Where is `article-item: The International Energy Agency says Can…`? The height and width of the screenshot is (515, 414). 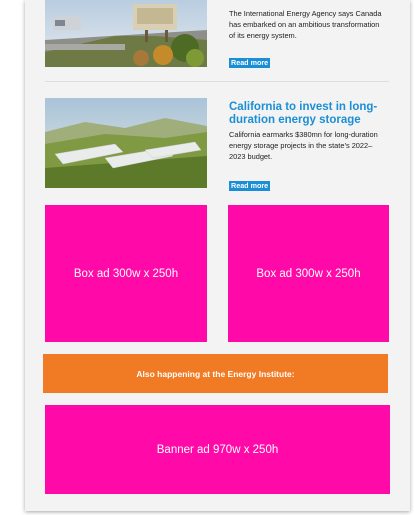
article-item: The International Energy Agency says Can… is located at coordinates (217, 36).